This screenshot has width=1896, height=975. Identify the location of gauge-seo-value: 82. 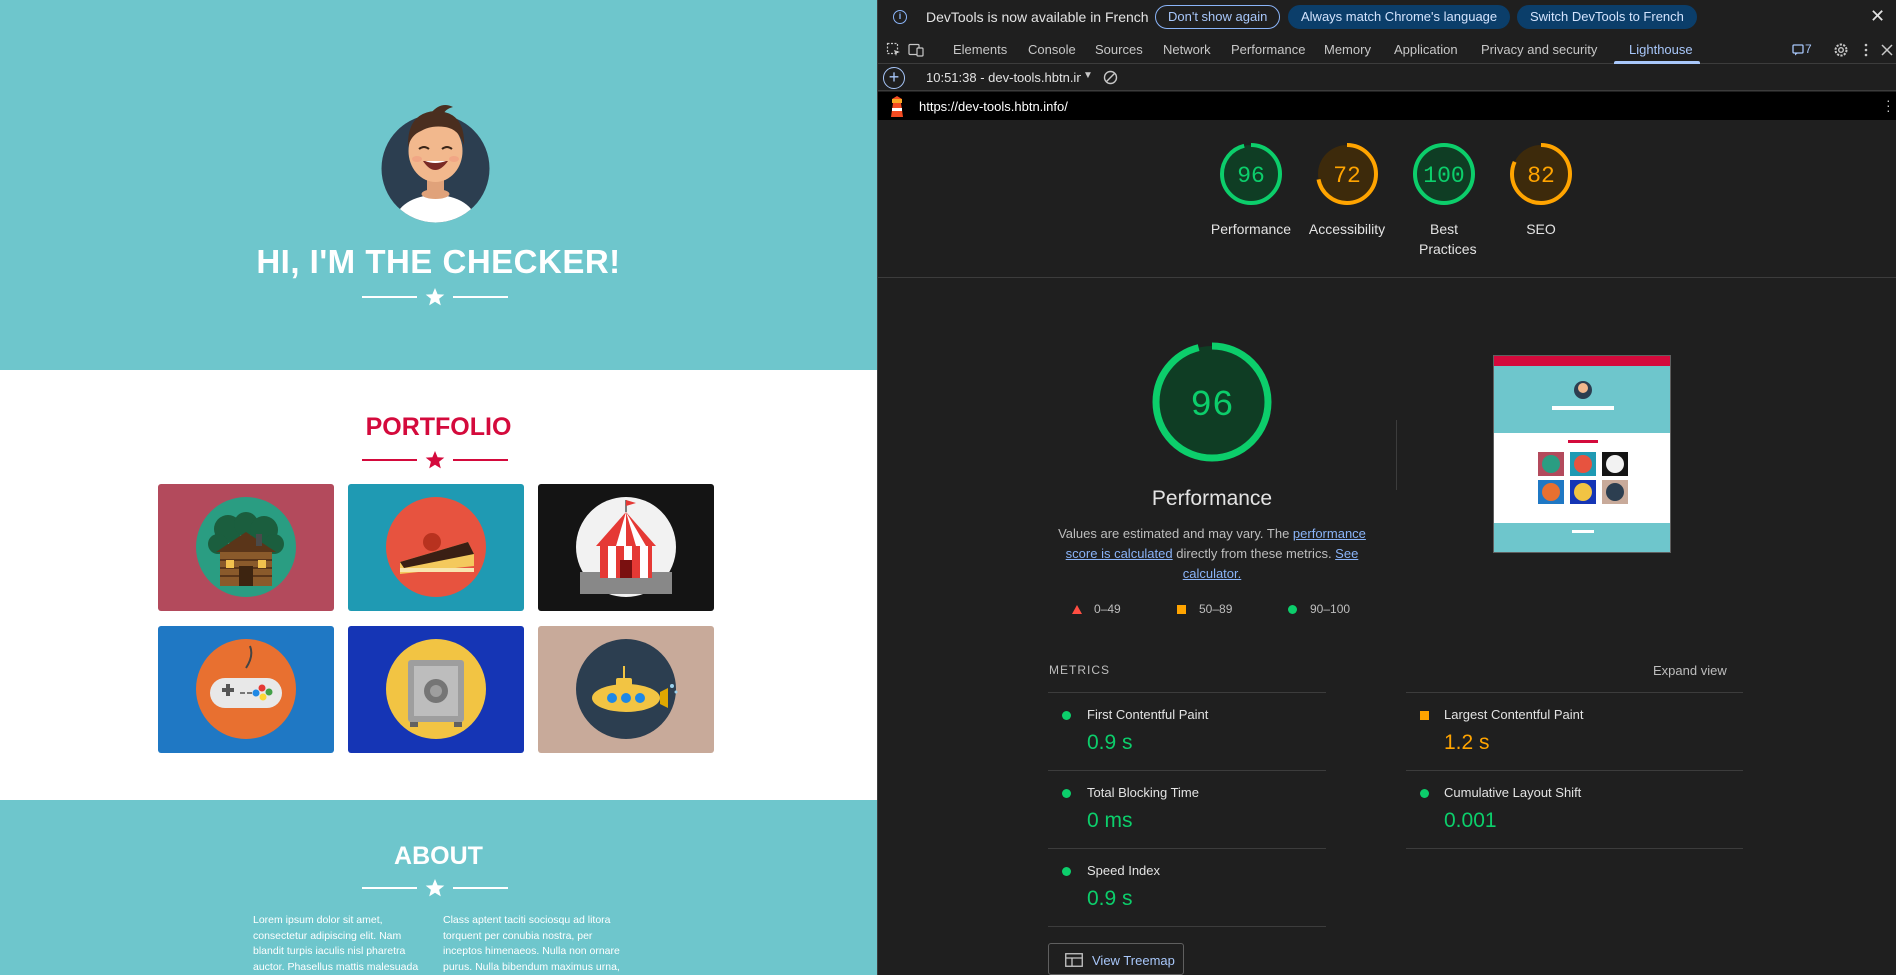
(1541, 176).